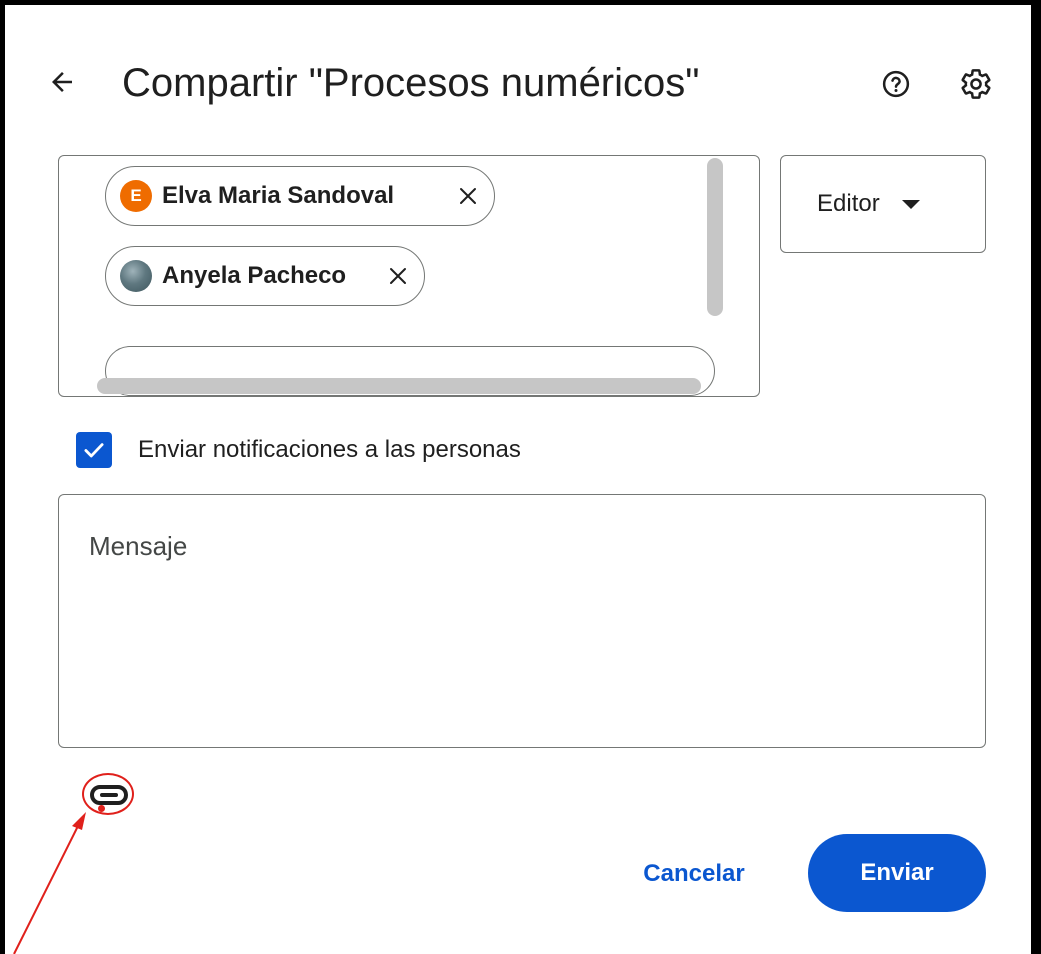  I want to click on back-button, so click(62, 82).